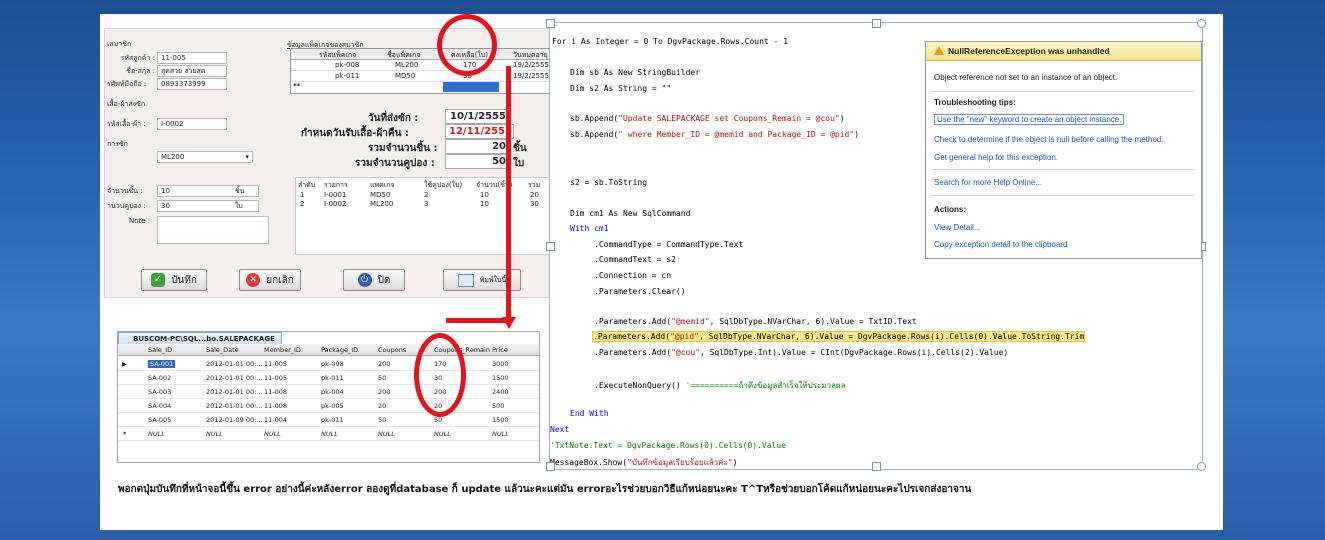 This screenshot has width=1325, height=540. What do you see at coordinates (594, 134) in the screenshot?
I see `code-token: sb.Append(` at bounding box center [594, 134].